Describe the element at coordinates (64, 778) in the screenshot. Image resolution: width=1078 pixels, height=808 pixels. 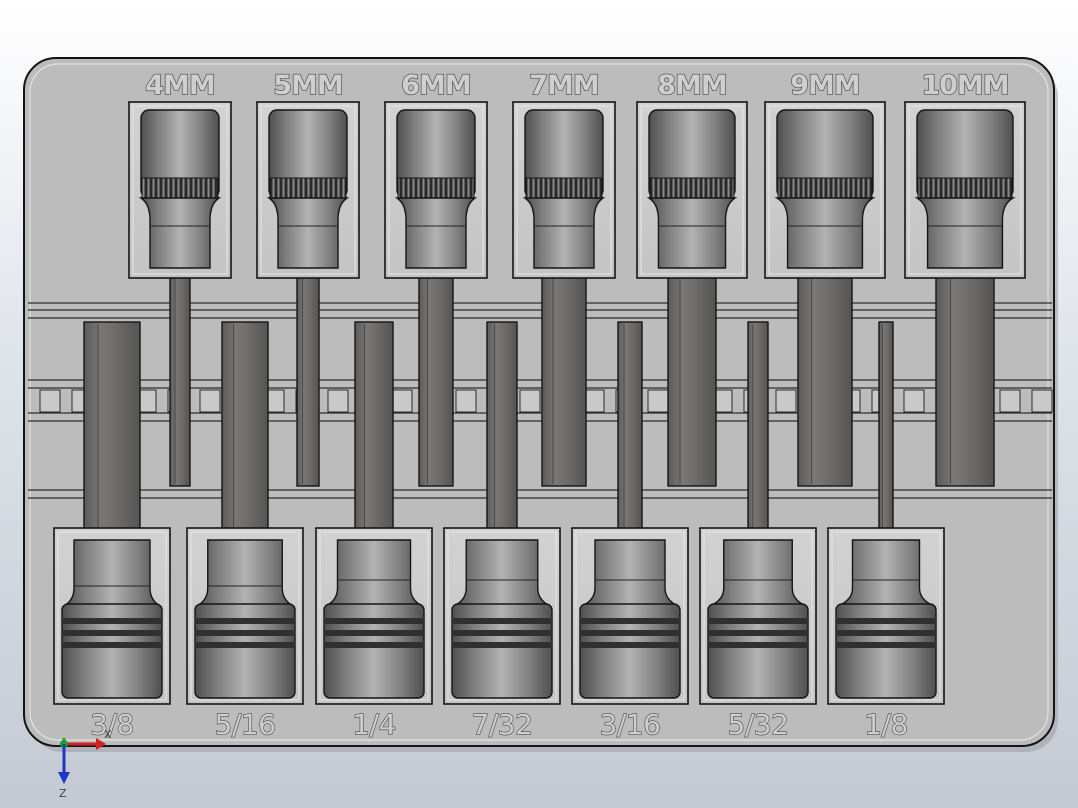
I see `axis-z-arrow` at that location.